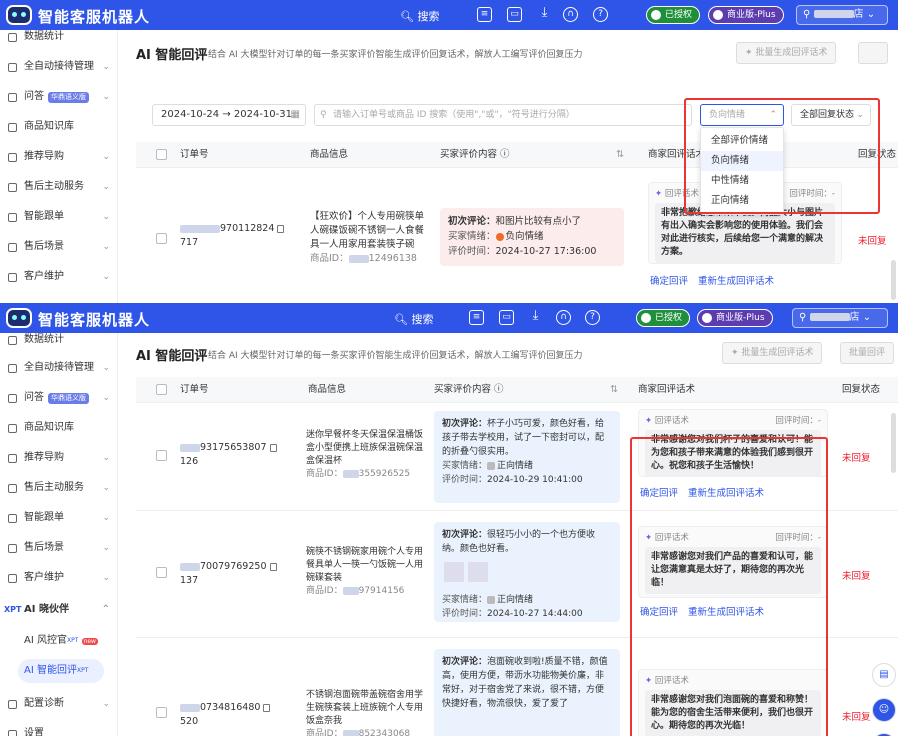 The height and width of the screenshot is (736, 898). I want to click on order-number: 970112824 717, so click(235, 236).